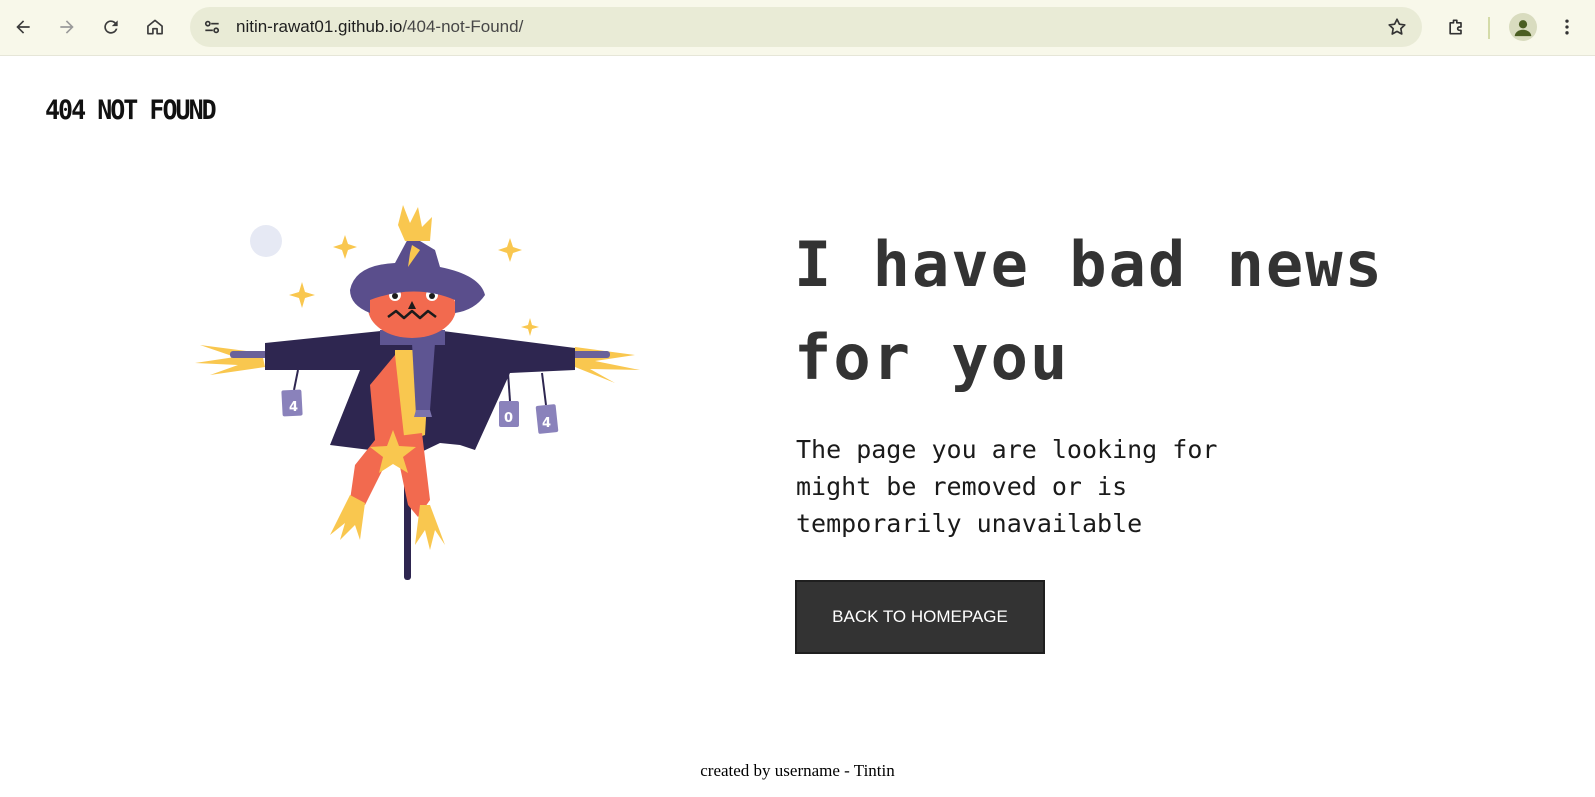  I want to click on can-label: 0, so click(508, 418).